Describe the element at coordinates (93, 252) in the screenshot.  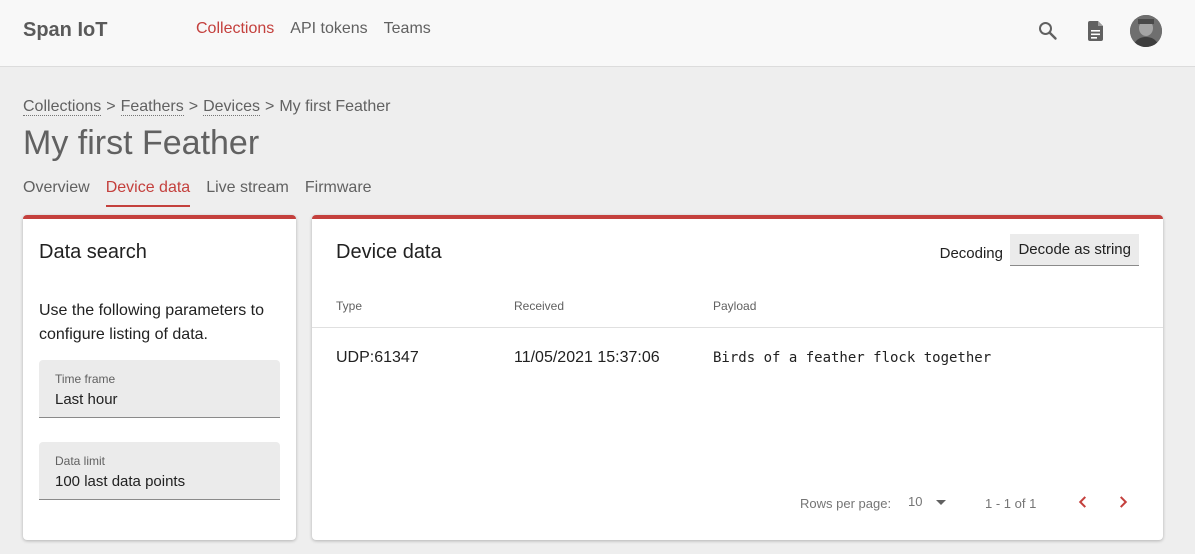
I see `data-search-title: Data search` at that location.